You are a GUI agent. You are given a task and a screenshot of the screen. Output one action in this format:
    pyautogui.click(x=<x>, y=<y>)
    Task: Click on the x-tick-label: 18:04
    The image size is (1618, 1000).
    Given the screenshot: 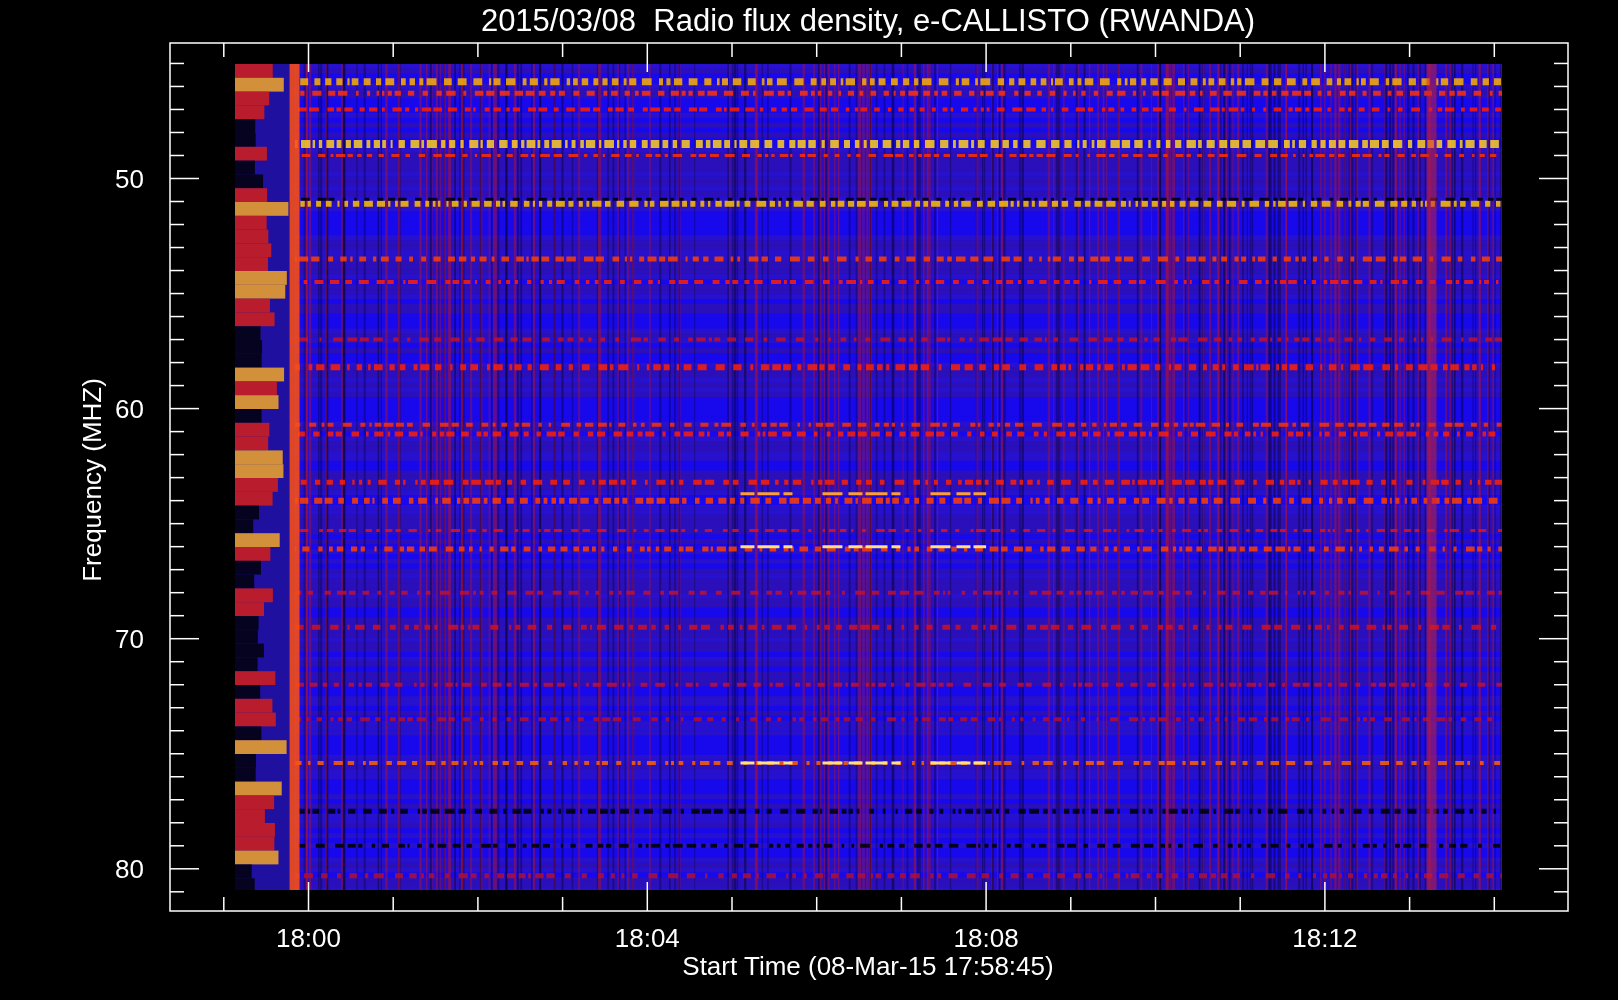 What is the action you would take?
    pyautogui.click(x=647, y=938)
    